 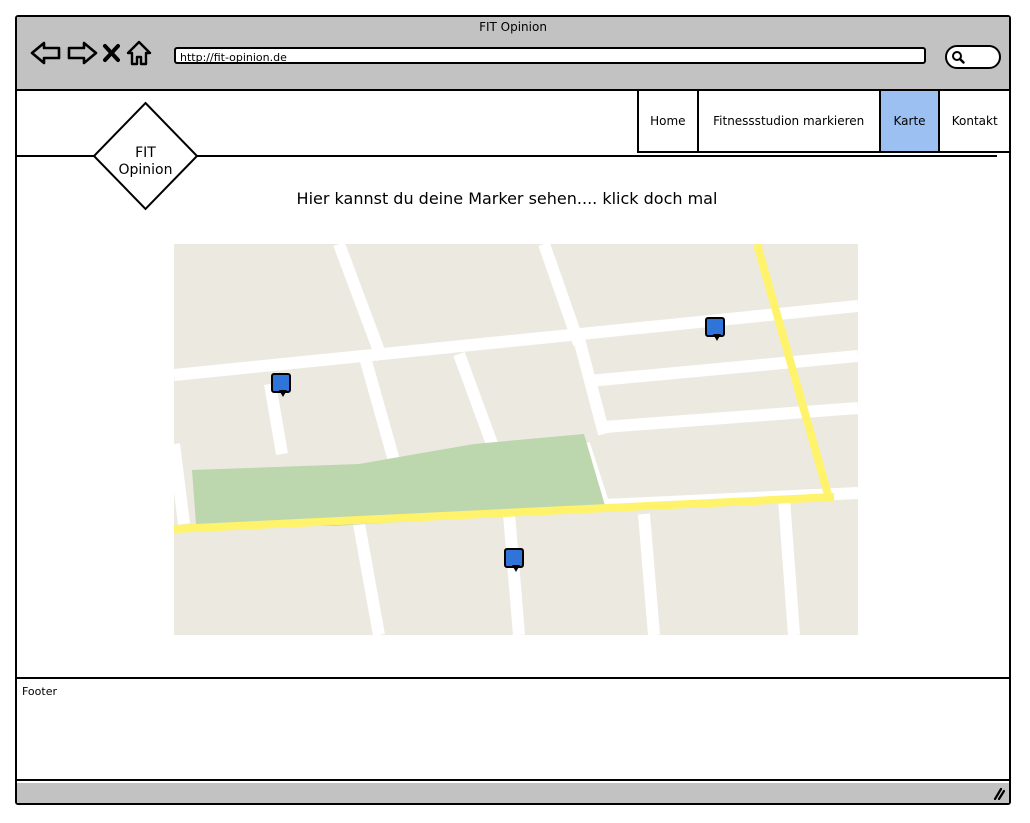 I want to click on window-title: FIT Opinion, so click(x=513, y=27).